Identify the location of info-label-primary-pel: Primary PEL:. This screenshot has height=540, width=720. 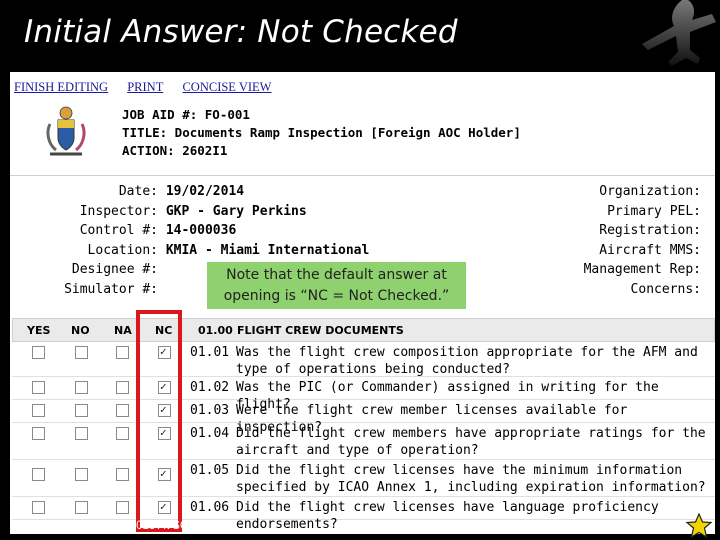
(654, 211).